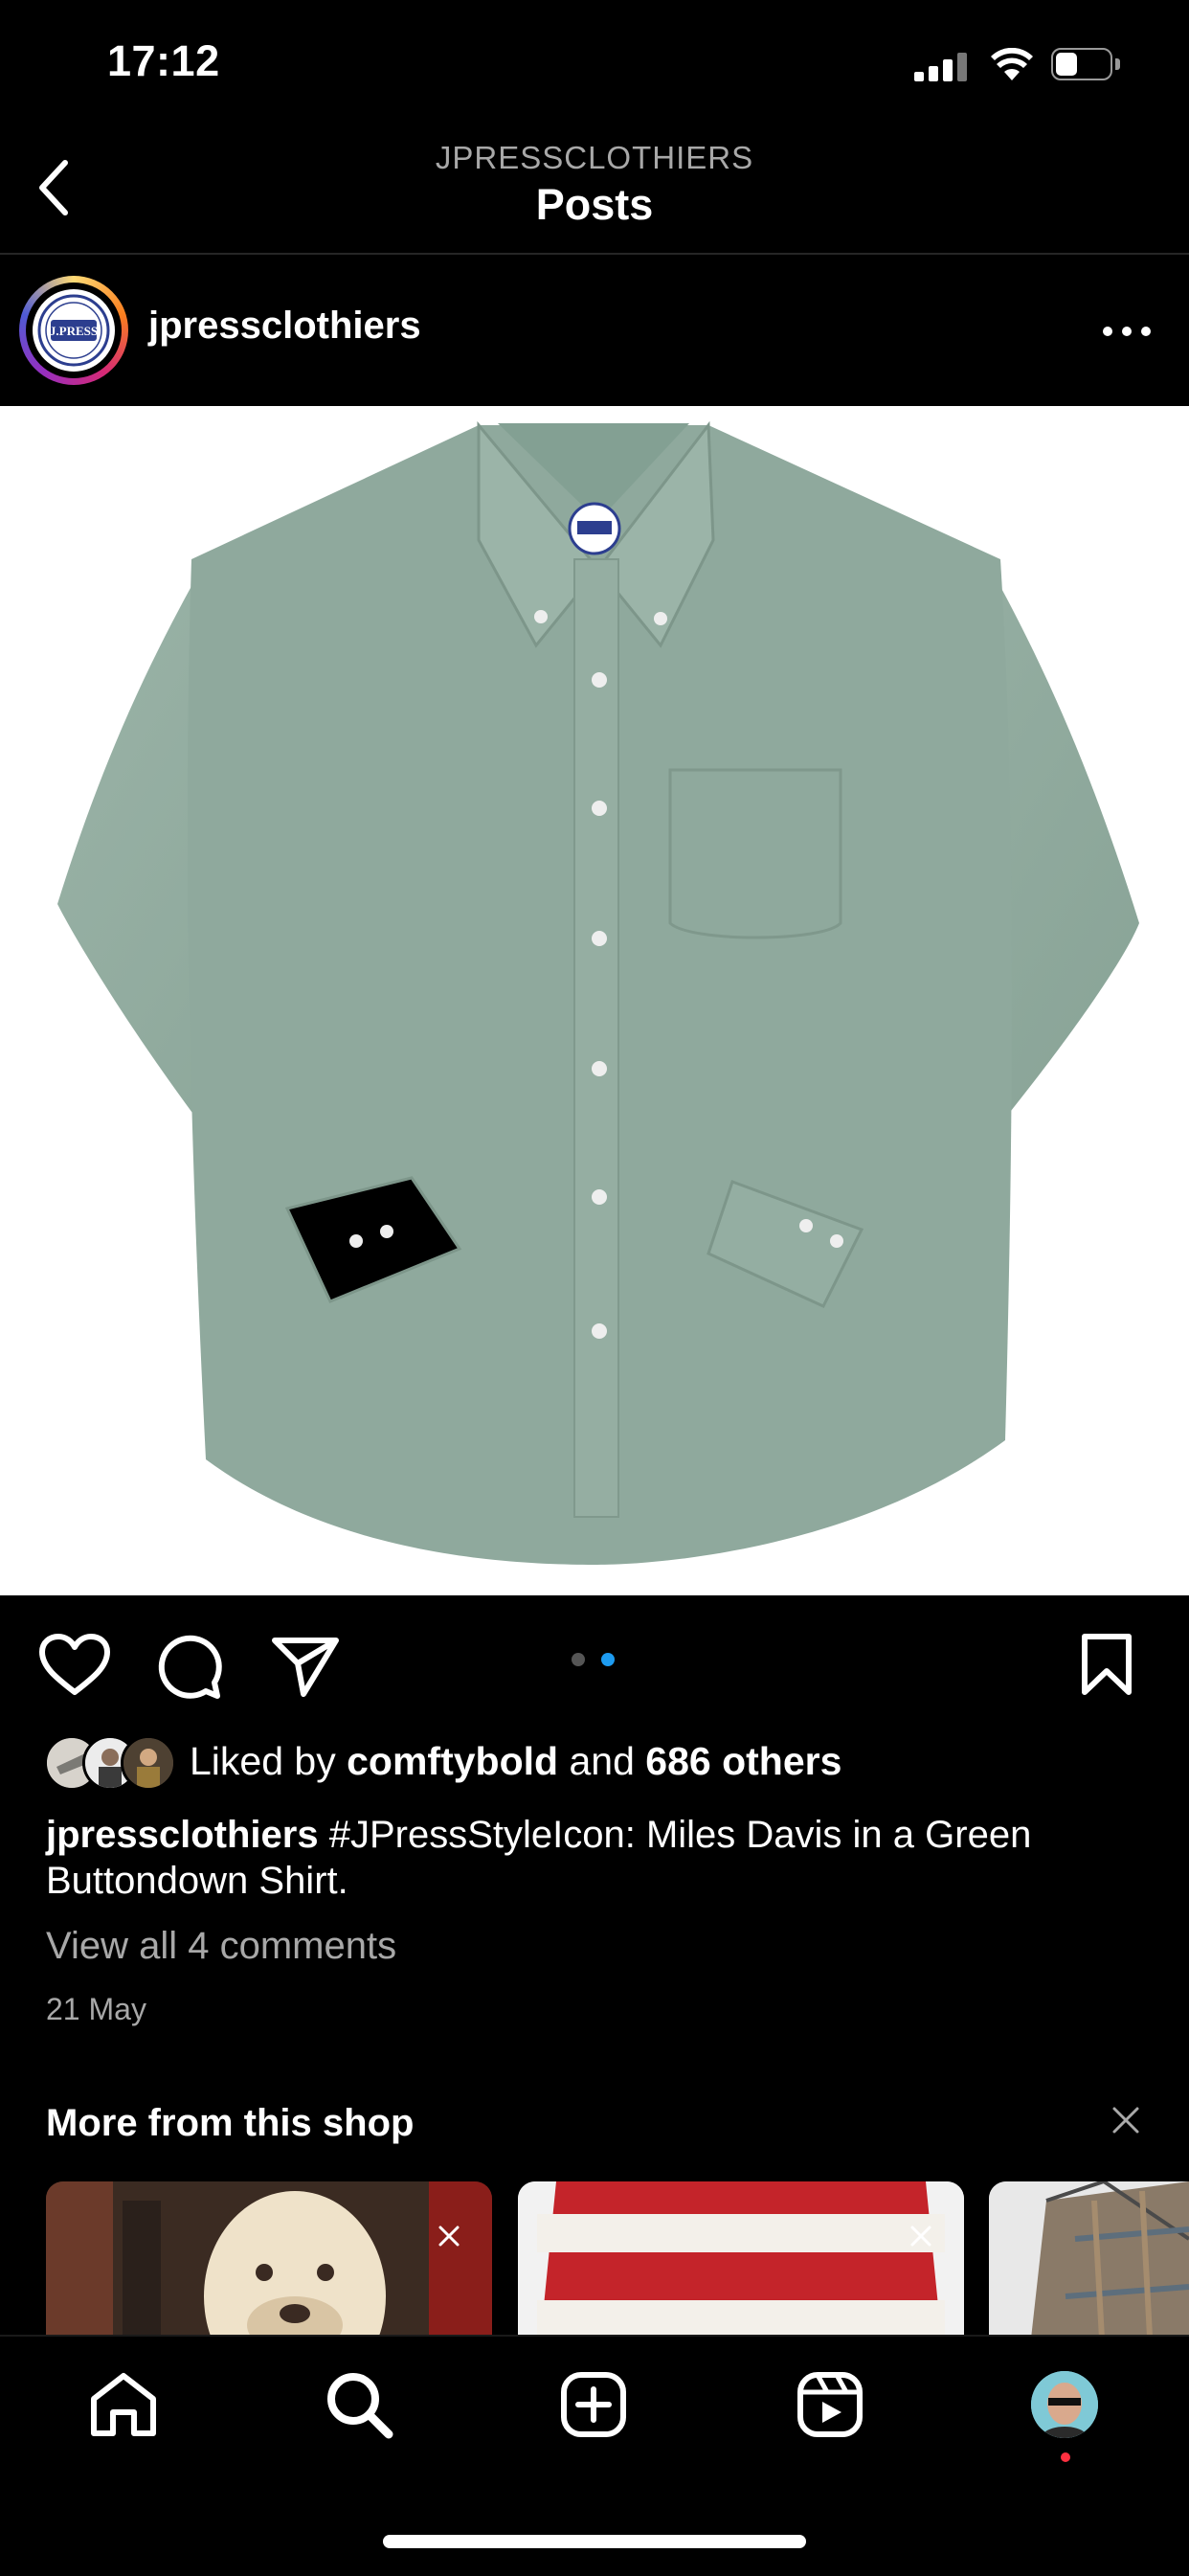 The height and width of the screenshot is (2576, 1189). What do you see at coordinates (1106, 1665) in the screenshot?
I see `bookmark-icon` at bounding box center [1106, 1665].